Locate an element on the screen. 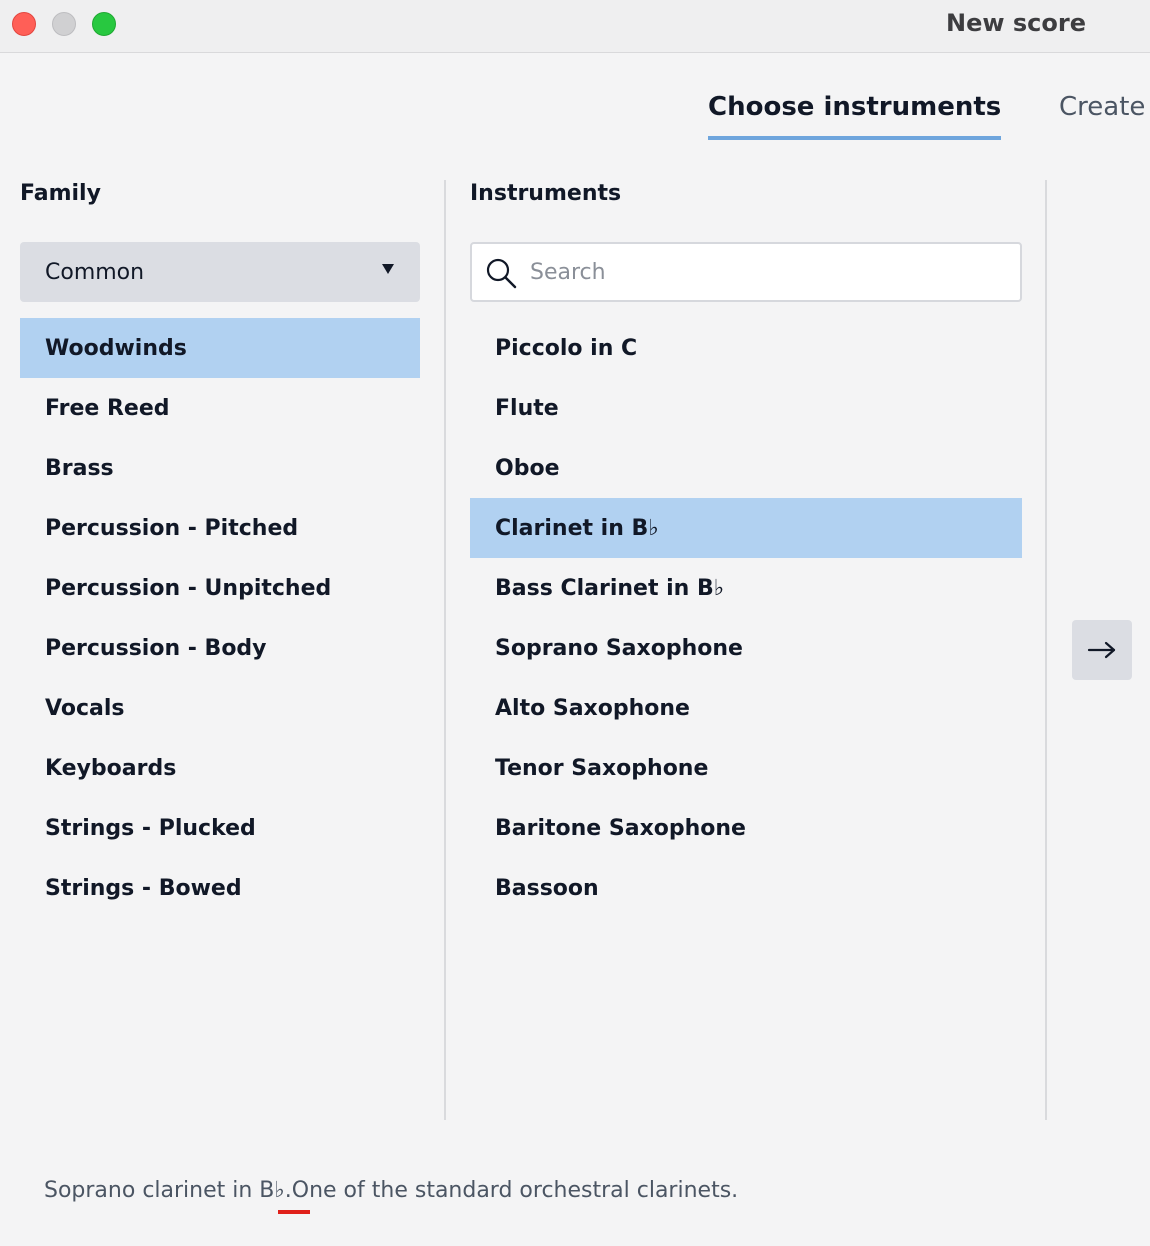 The height and width of the screenshot is (1246, 1150). family-item-woodwinds: Woodwinds is located at coordinates (220, 348).